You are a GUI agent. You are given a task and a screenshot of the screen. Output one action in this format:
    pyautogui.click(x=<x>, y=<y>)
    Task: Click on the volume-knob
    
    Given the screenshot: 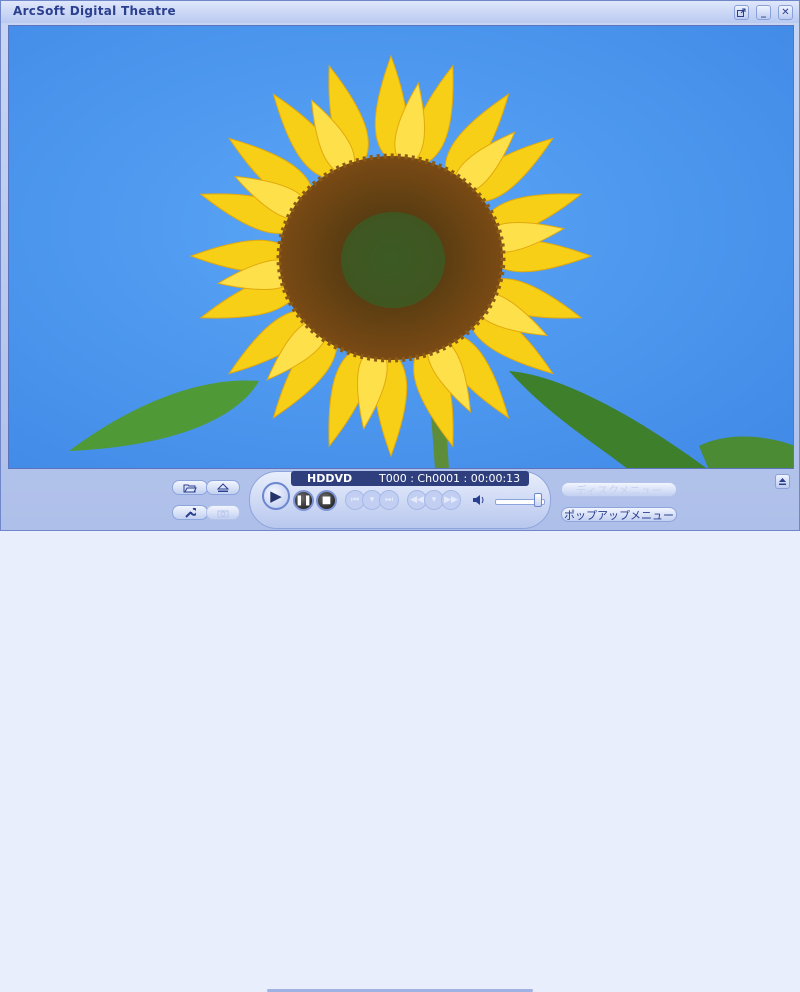 What is the action you would take?
    pyautogui.click(x=538, y=500)
    